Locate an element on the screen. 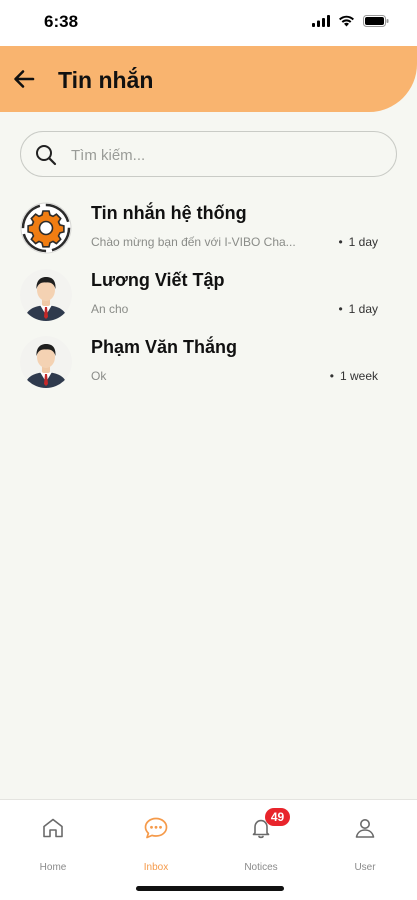  search-bar is located at coordinates (208, 154).